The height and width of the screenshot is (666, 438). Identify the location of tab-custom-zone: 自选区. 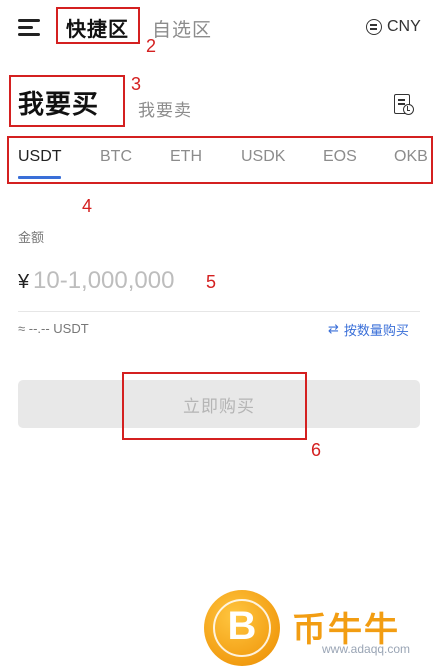
(182, 28).